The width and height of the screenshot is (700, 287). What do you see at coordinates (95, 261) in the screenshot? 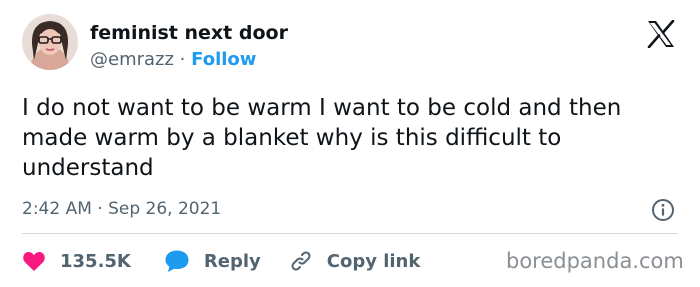
I see `like-count: 135.5K` at bounding box center [95, 261].